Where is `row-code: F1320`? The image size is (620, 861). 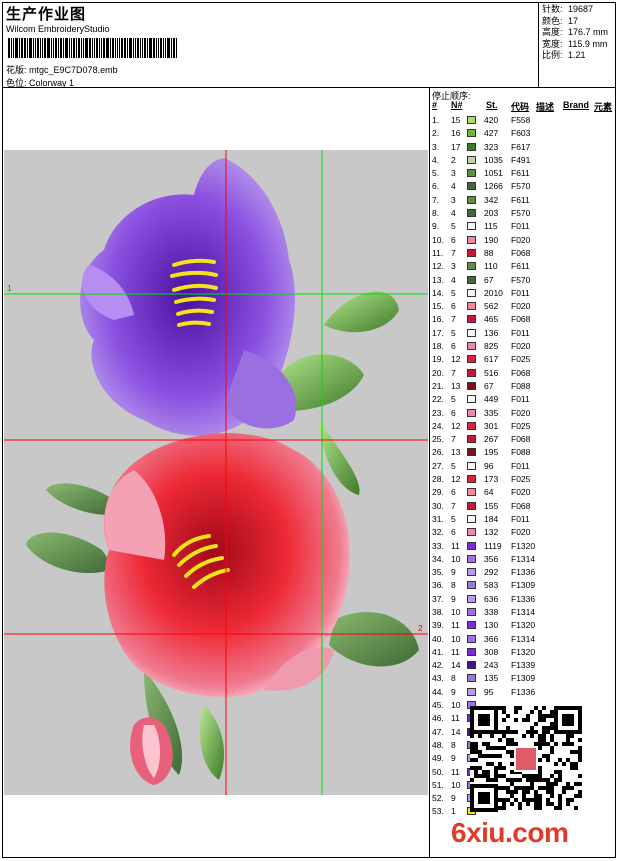
row-code: F1320 is located at coordinates (523, 625).